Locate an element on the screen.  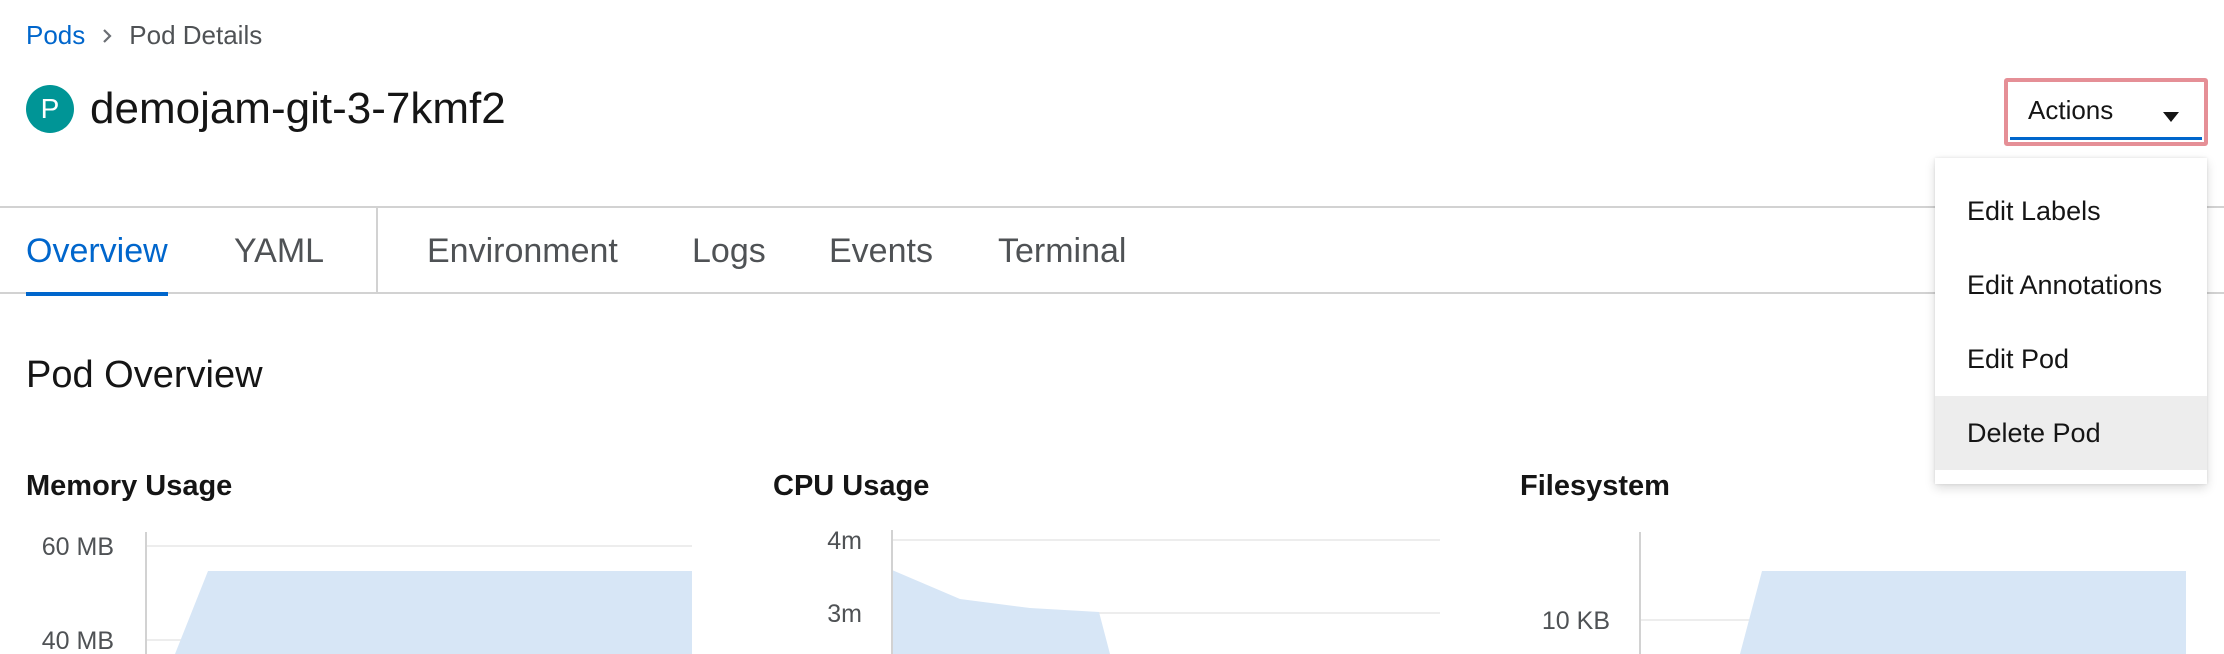
filesystem-title: Filesystem is located at coordinates (1595, 486).